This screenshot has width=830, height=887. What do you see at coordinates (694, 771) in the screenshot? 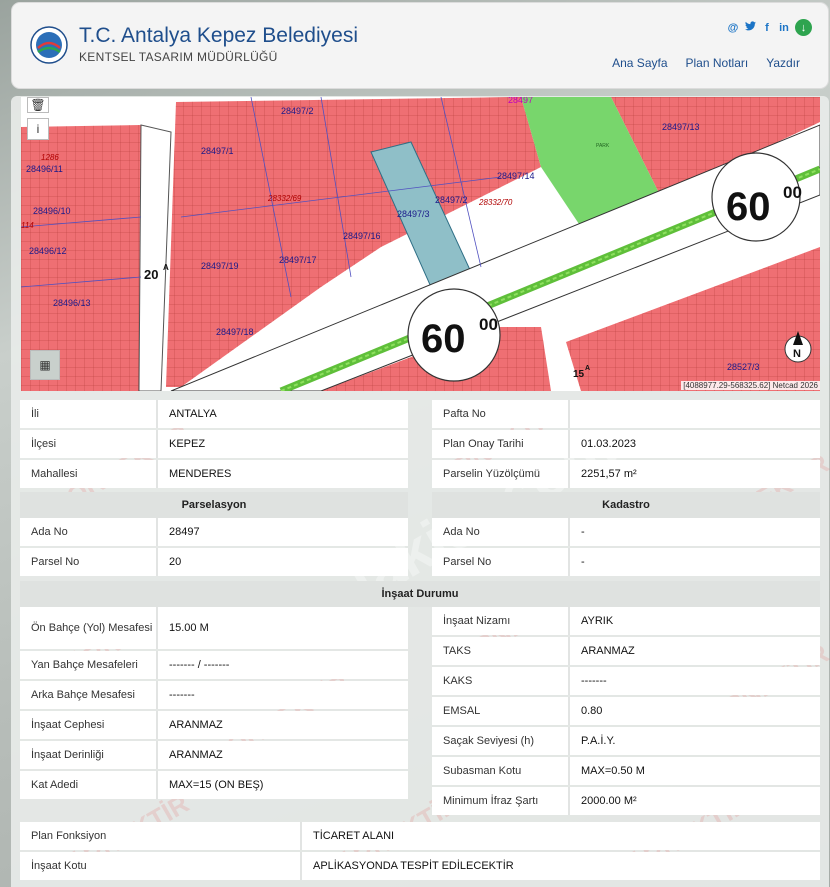
I see `subasman-value: MAX=0.50 M` at bounding box center [694, 771].